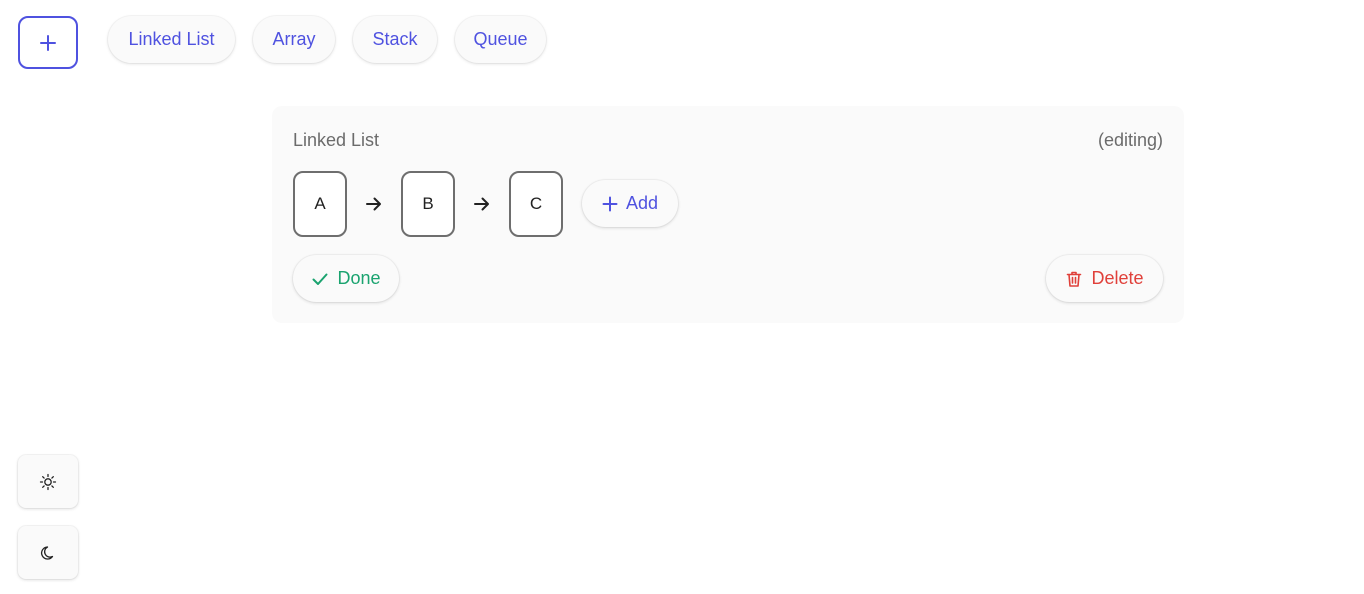  I want to click on add-node-button: Add, so click(630, 203).